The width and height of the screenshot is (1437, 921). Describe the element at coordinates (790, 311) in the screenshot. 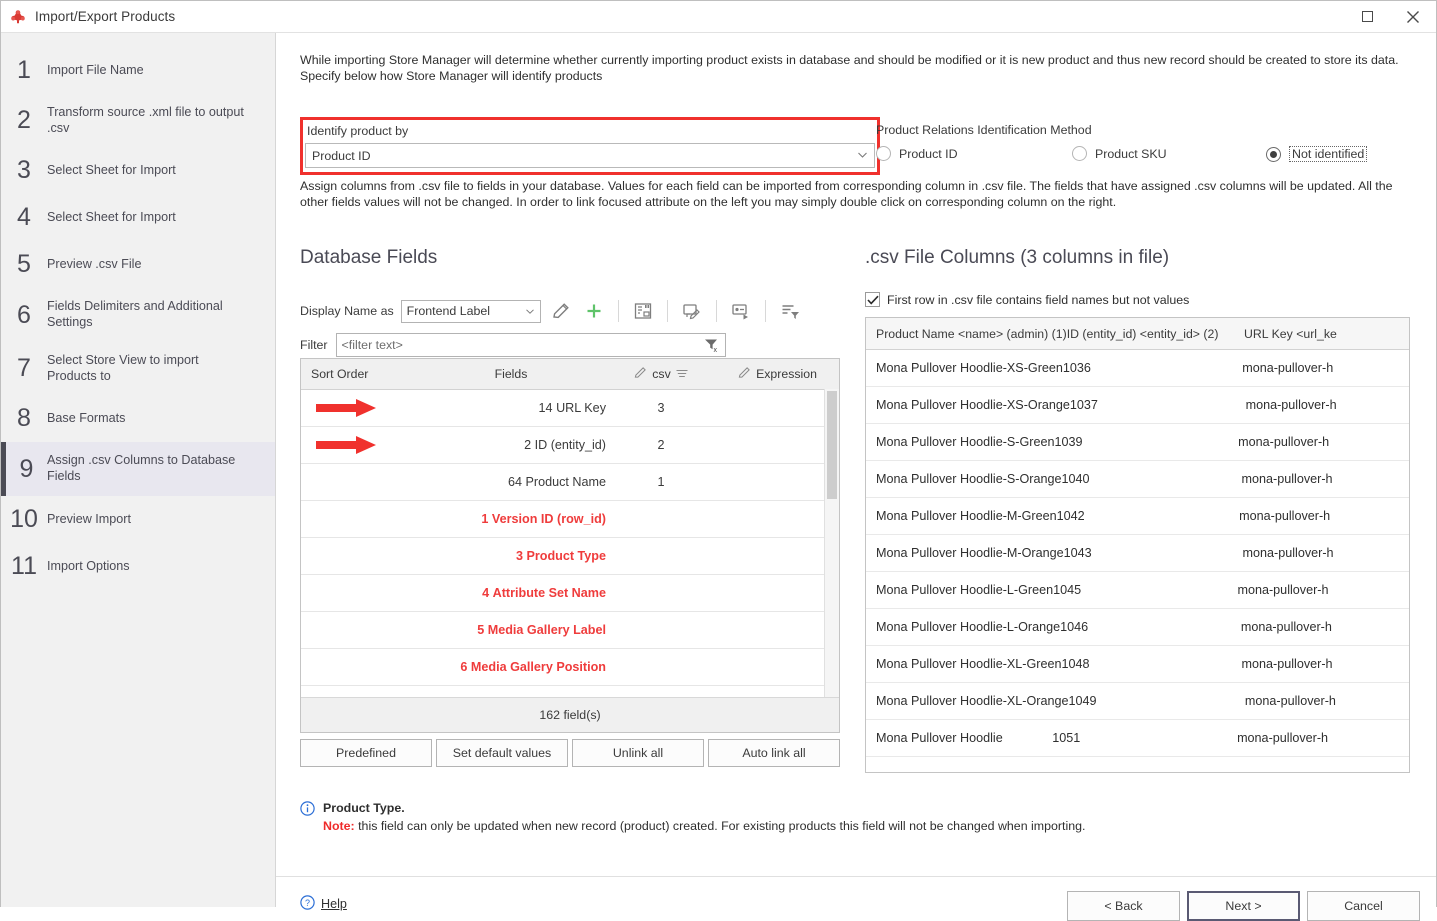

I see `sort-filter-icon` at that location.